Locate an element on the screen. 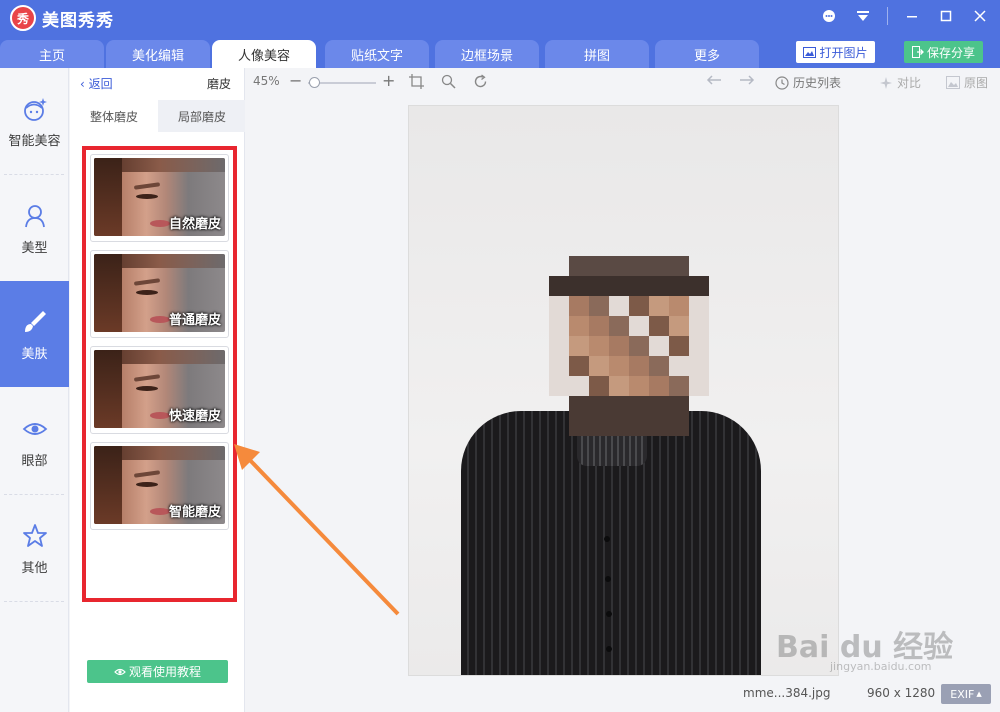 The width and height of the screenshot is (1000, 712). window-separator is located at coordinates (887, 16).